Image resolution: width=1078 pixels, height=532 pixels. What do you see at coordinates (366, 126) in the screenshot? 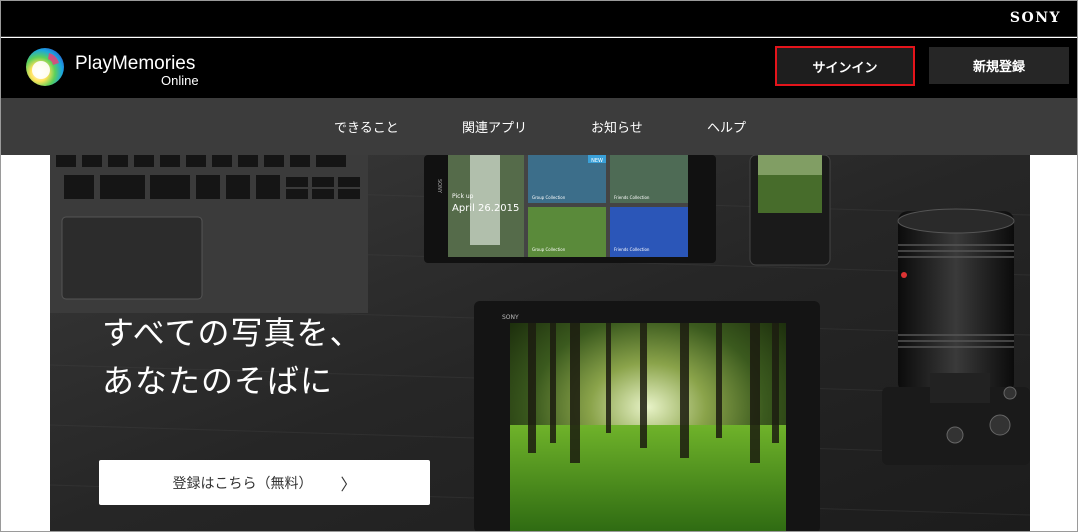
I see `nav-item-features: できること` at bounding box center [366, 126].